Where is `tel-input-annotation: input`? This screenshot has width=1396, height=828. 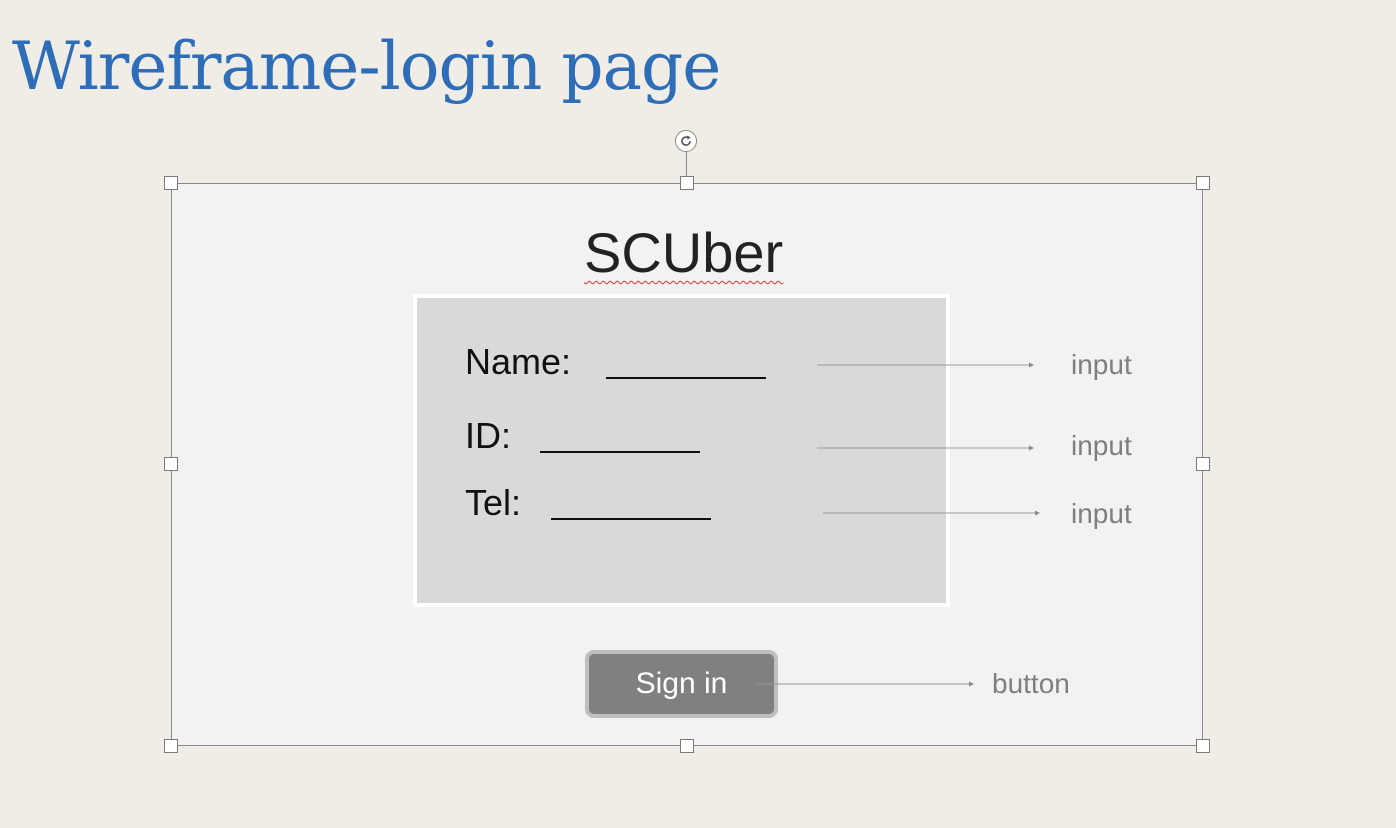
tel-input-annotation: input is located at coordinates (1101, 513).